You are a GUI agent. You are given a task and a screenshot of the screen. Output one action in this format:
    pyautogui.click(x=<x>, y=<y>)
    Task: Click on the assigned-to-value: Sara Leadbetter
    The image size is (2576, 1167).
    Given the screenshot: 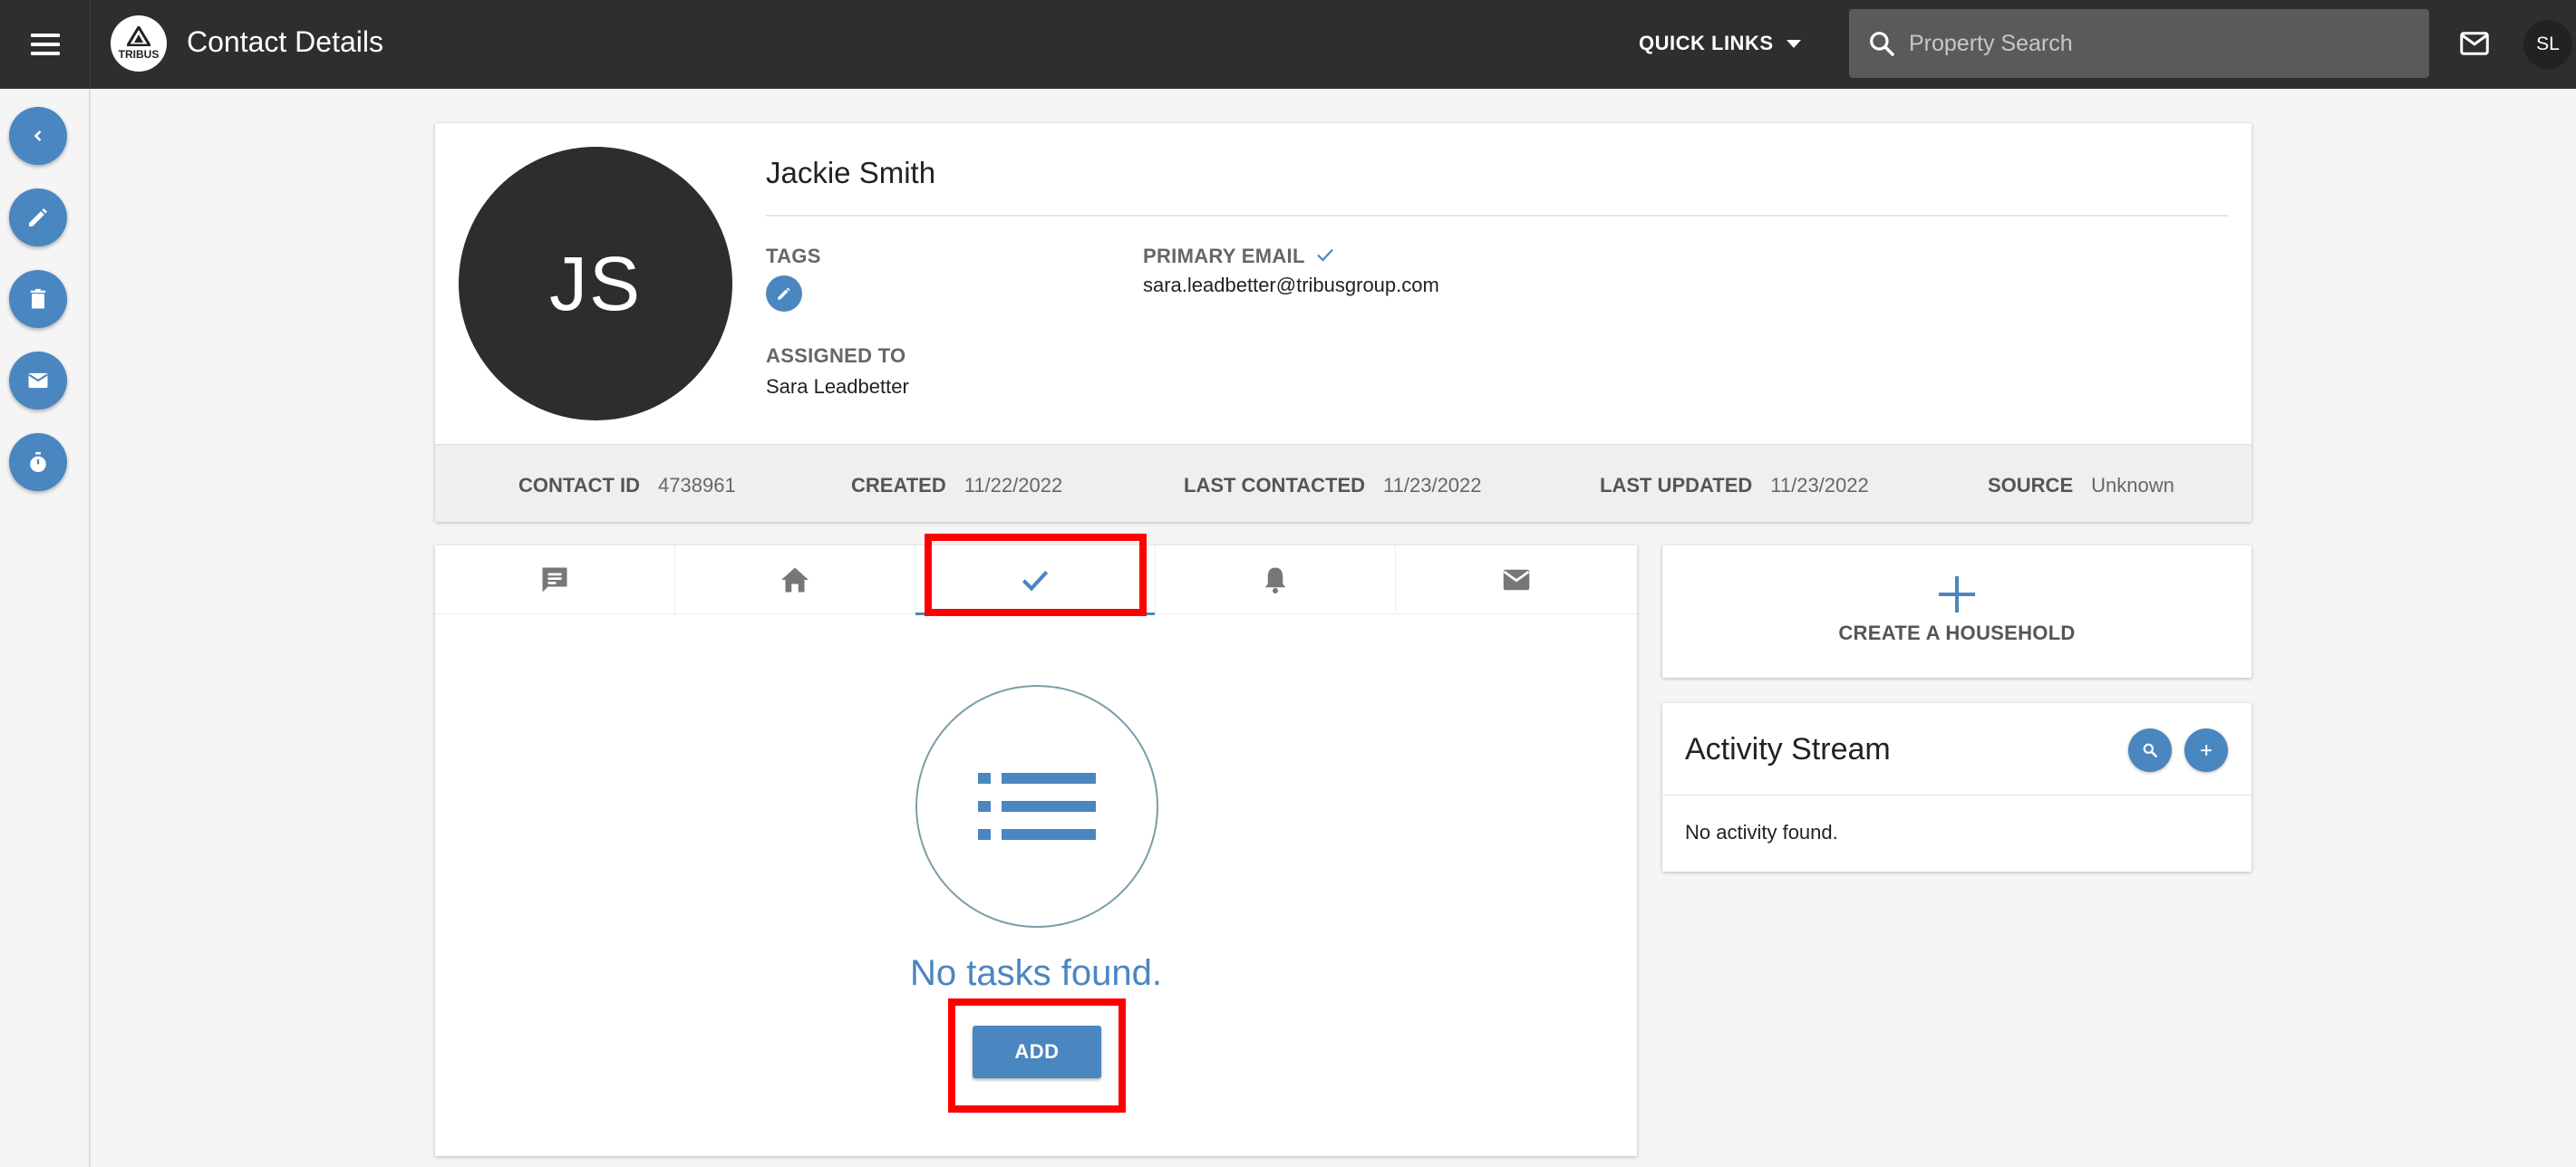 What is the action you would take?
    pyautogui.click(x=837, y=386)
    